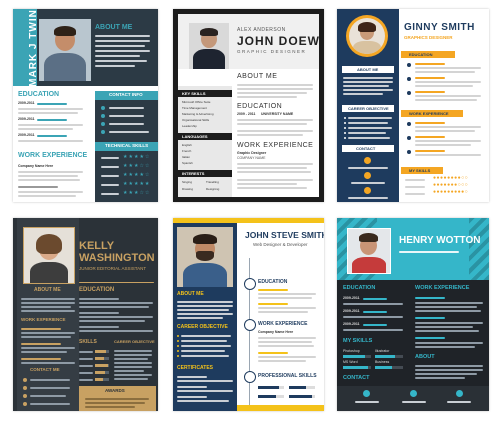  I want to click on skill-item: Time Management, so click(194, 108).